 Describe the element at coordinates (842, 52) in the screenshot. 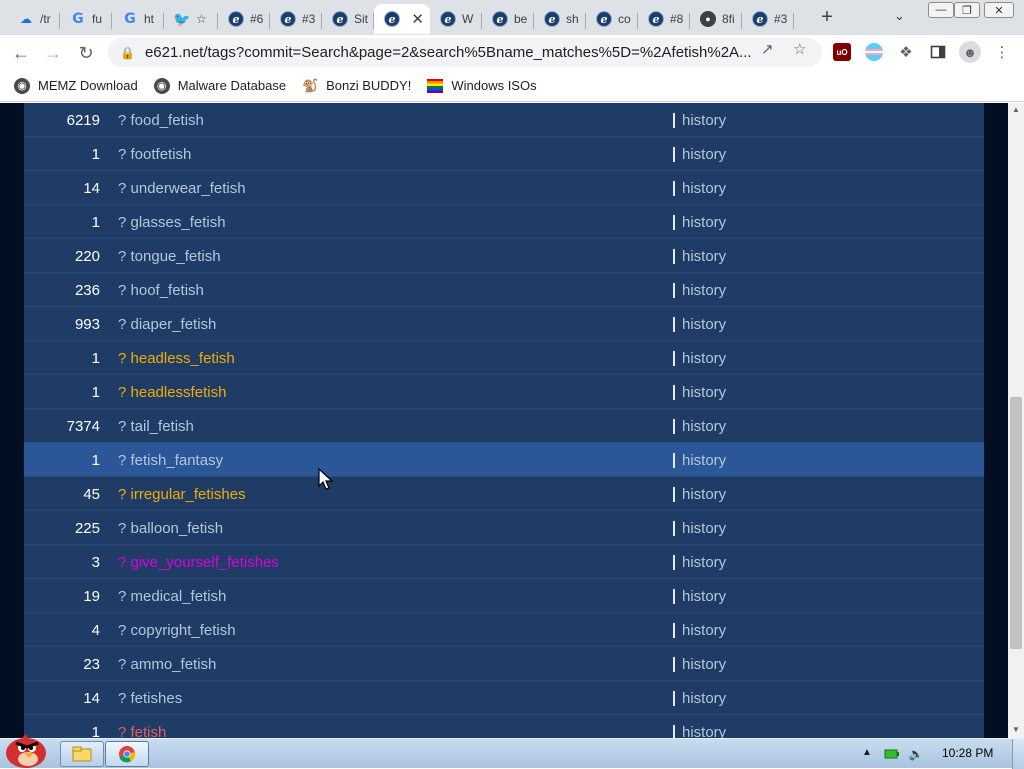

I see `ublock-origin-icon: uO` at that location.